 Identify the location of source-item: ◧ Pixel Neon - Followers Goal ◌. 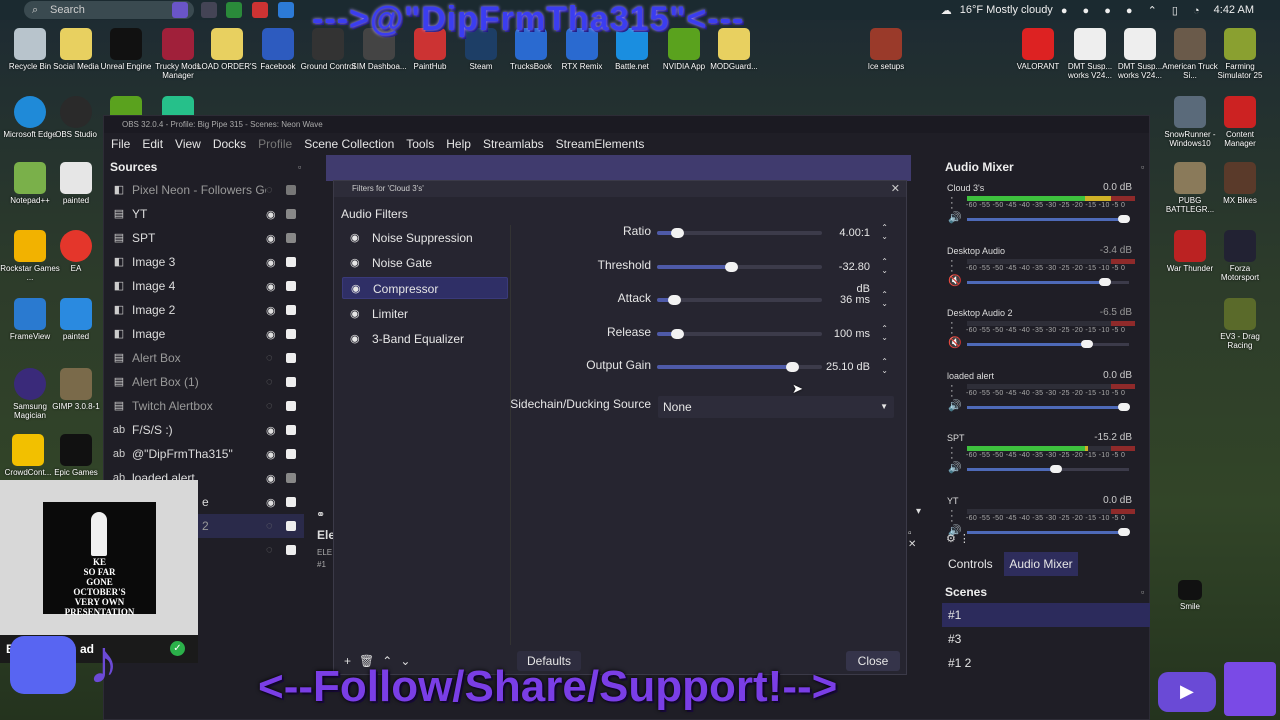
(204, 190).